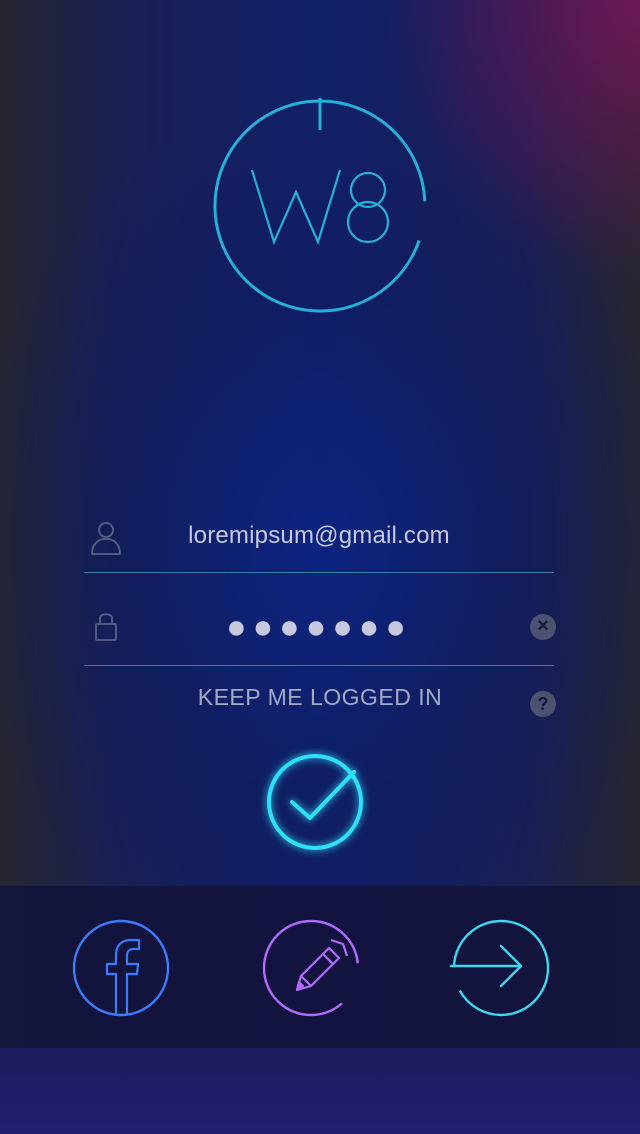 This screenshot has width=640, height=1134. Describe the element at coordinates (320, 1091) in the screenshot. I see `footer-band` at that location.